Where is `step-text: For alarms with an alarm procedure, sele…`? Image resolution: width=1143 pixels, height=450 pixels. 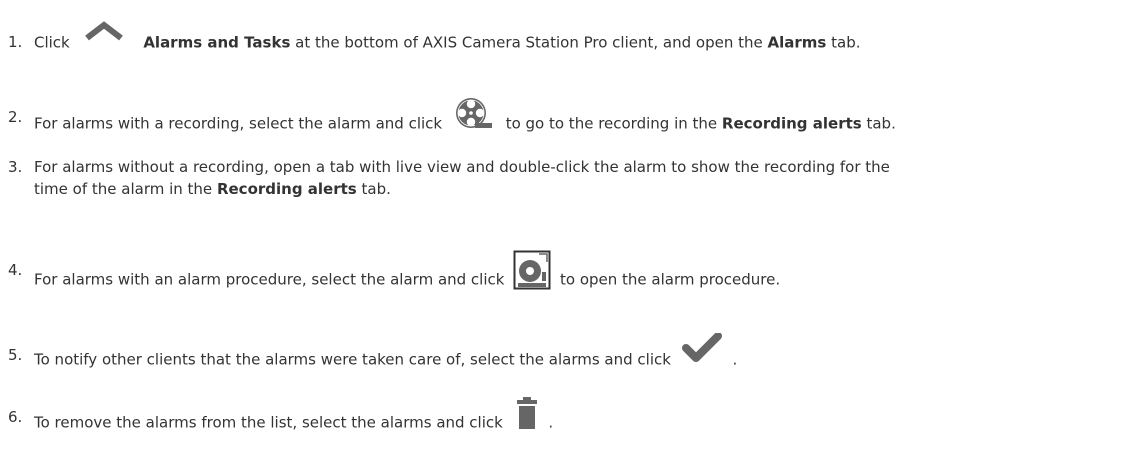
step-text: For alarms with an alarm procedure, sele… is located at coordinates (584, 275).